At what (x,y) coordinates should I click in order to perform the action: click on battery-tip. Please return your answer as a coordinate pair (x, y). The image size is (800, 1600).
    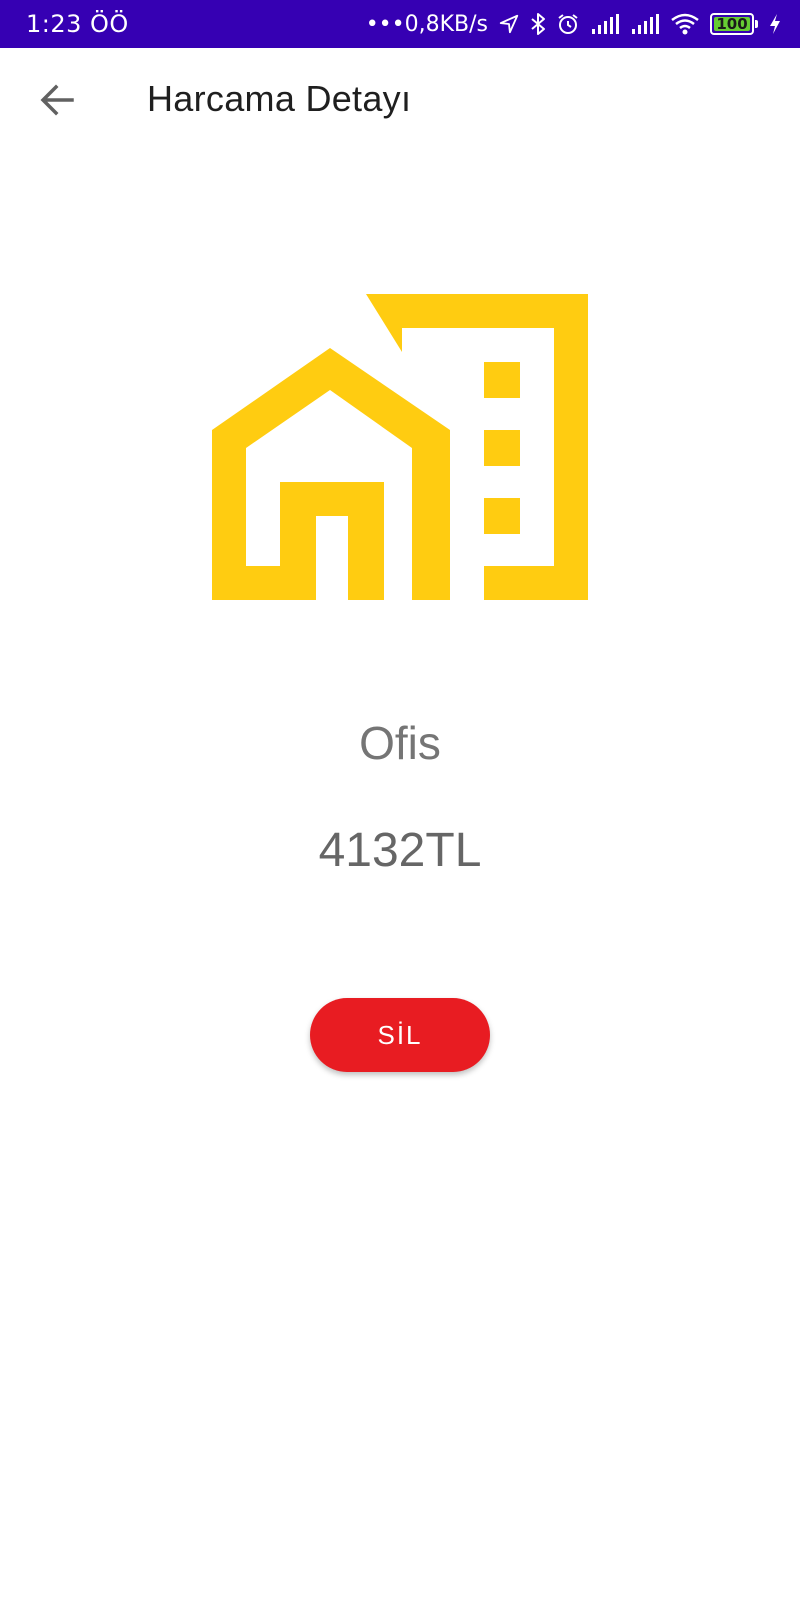
    Looking at the image, I should click on (756, 24).